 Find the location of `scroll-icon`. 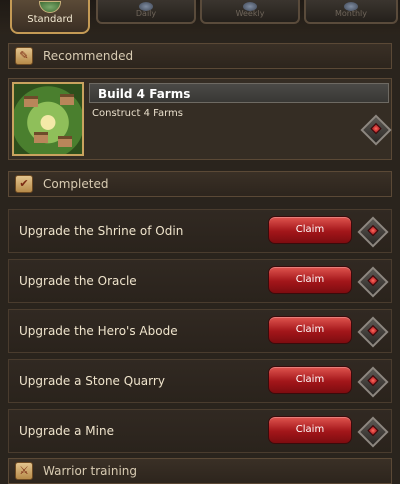

scroll-icon is located at coordinates (50, 7).